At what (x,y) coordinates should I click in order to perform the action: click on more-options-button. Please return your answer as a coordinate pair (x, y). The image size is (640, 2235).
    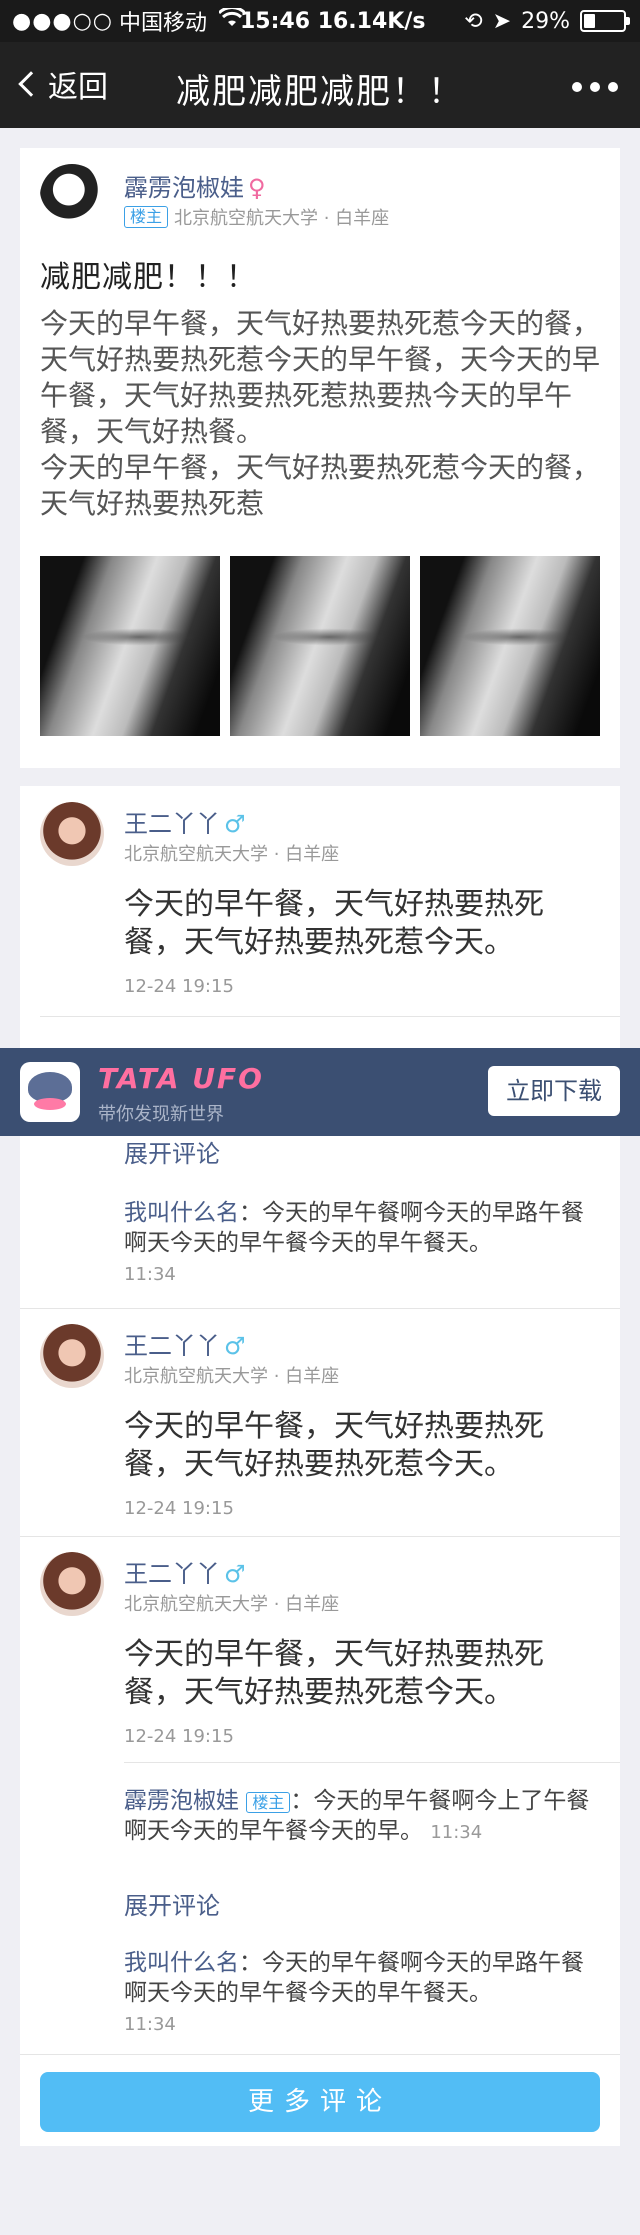
    Looking at the image, I should click on (595, 87).